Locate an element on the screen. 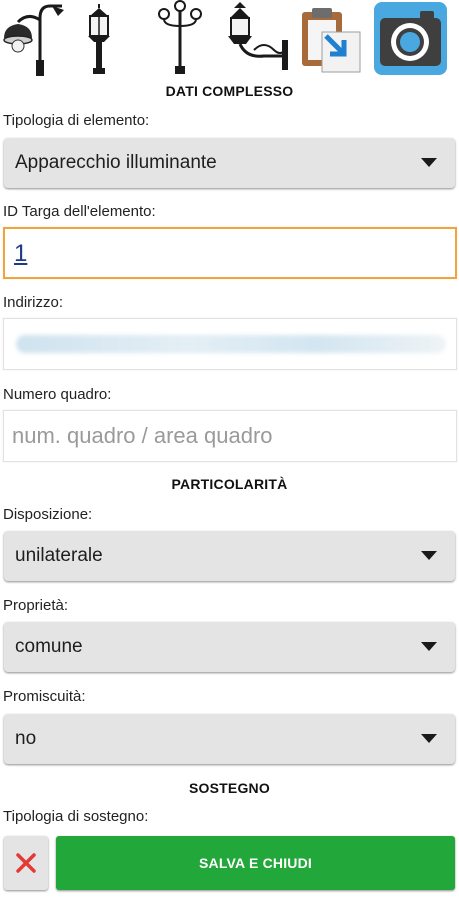 The width and height of the screenshot is (459, 900). wall-lamp-icon is located at coordinates (255, 38).